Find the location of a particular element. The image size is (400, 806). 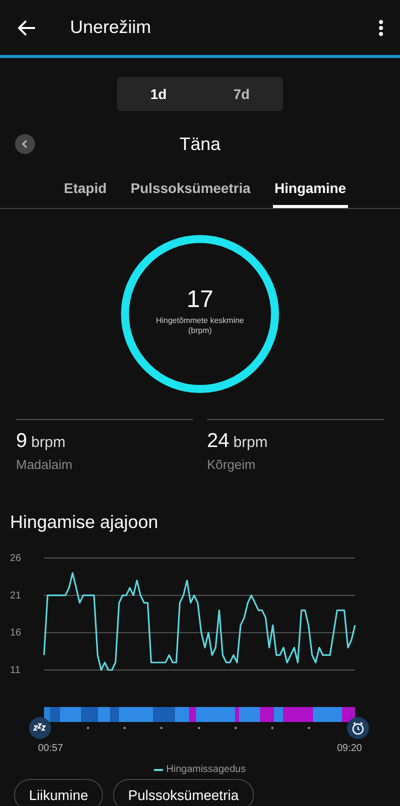

alarm-clock-icon is located at coordinates (358, 728).